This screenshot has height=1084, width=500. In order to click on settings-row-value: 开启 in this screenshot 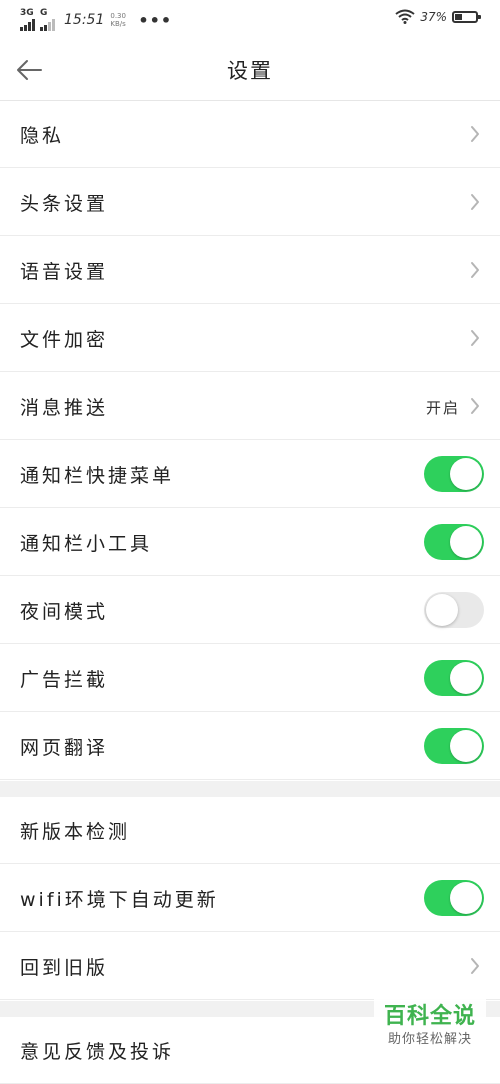, I will do `click(442, 408)`.